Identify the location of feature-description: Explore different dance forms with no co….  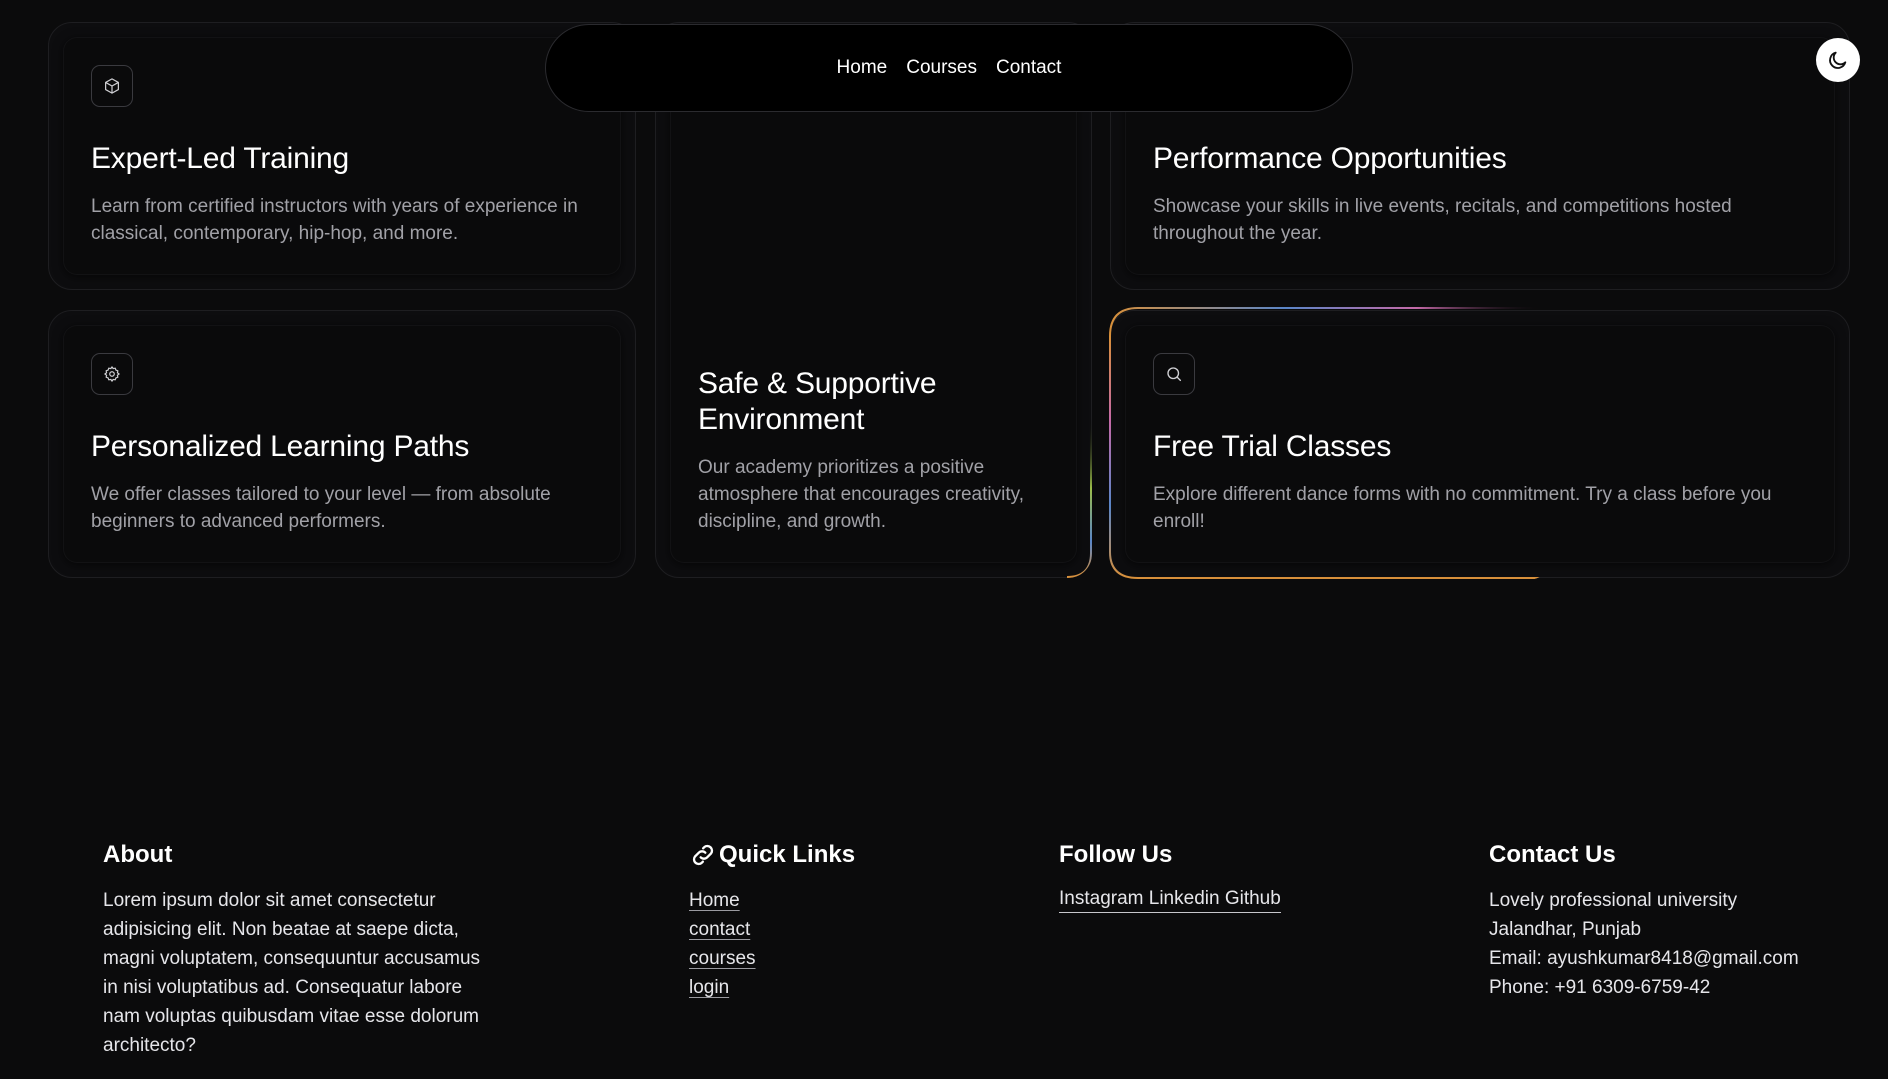
(1462, 508).